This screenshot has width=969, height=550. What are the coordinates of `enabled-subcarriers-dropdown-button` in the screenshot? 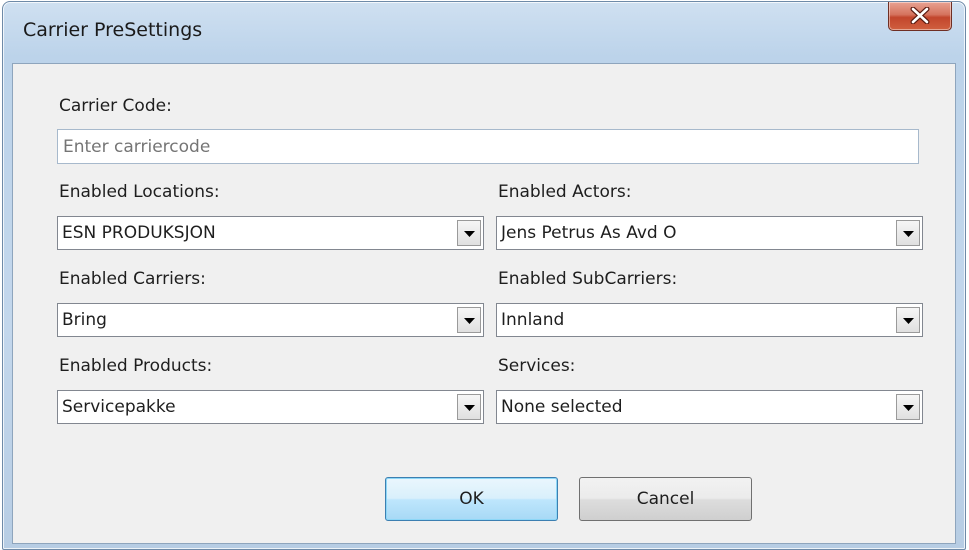 It's located at (908, 320).